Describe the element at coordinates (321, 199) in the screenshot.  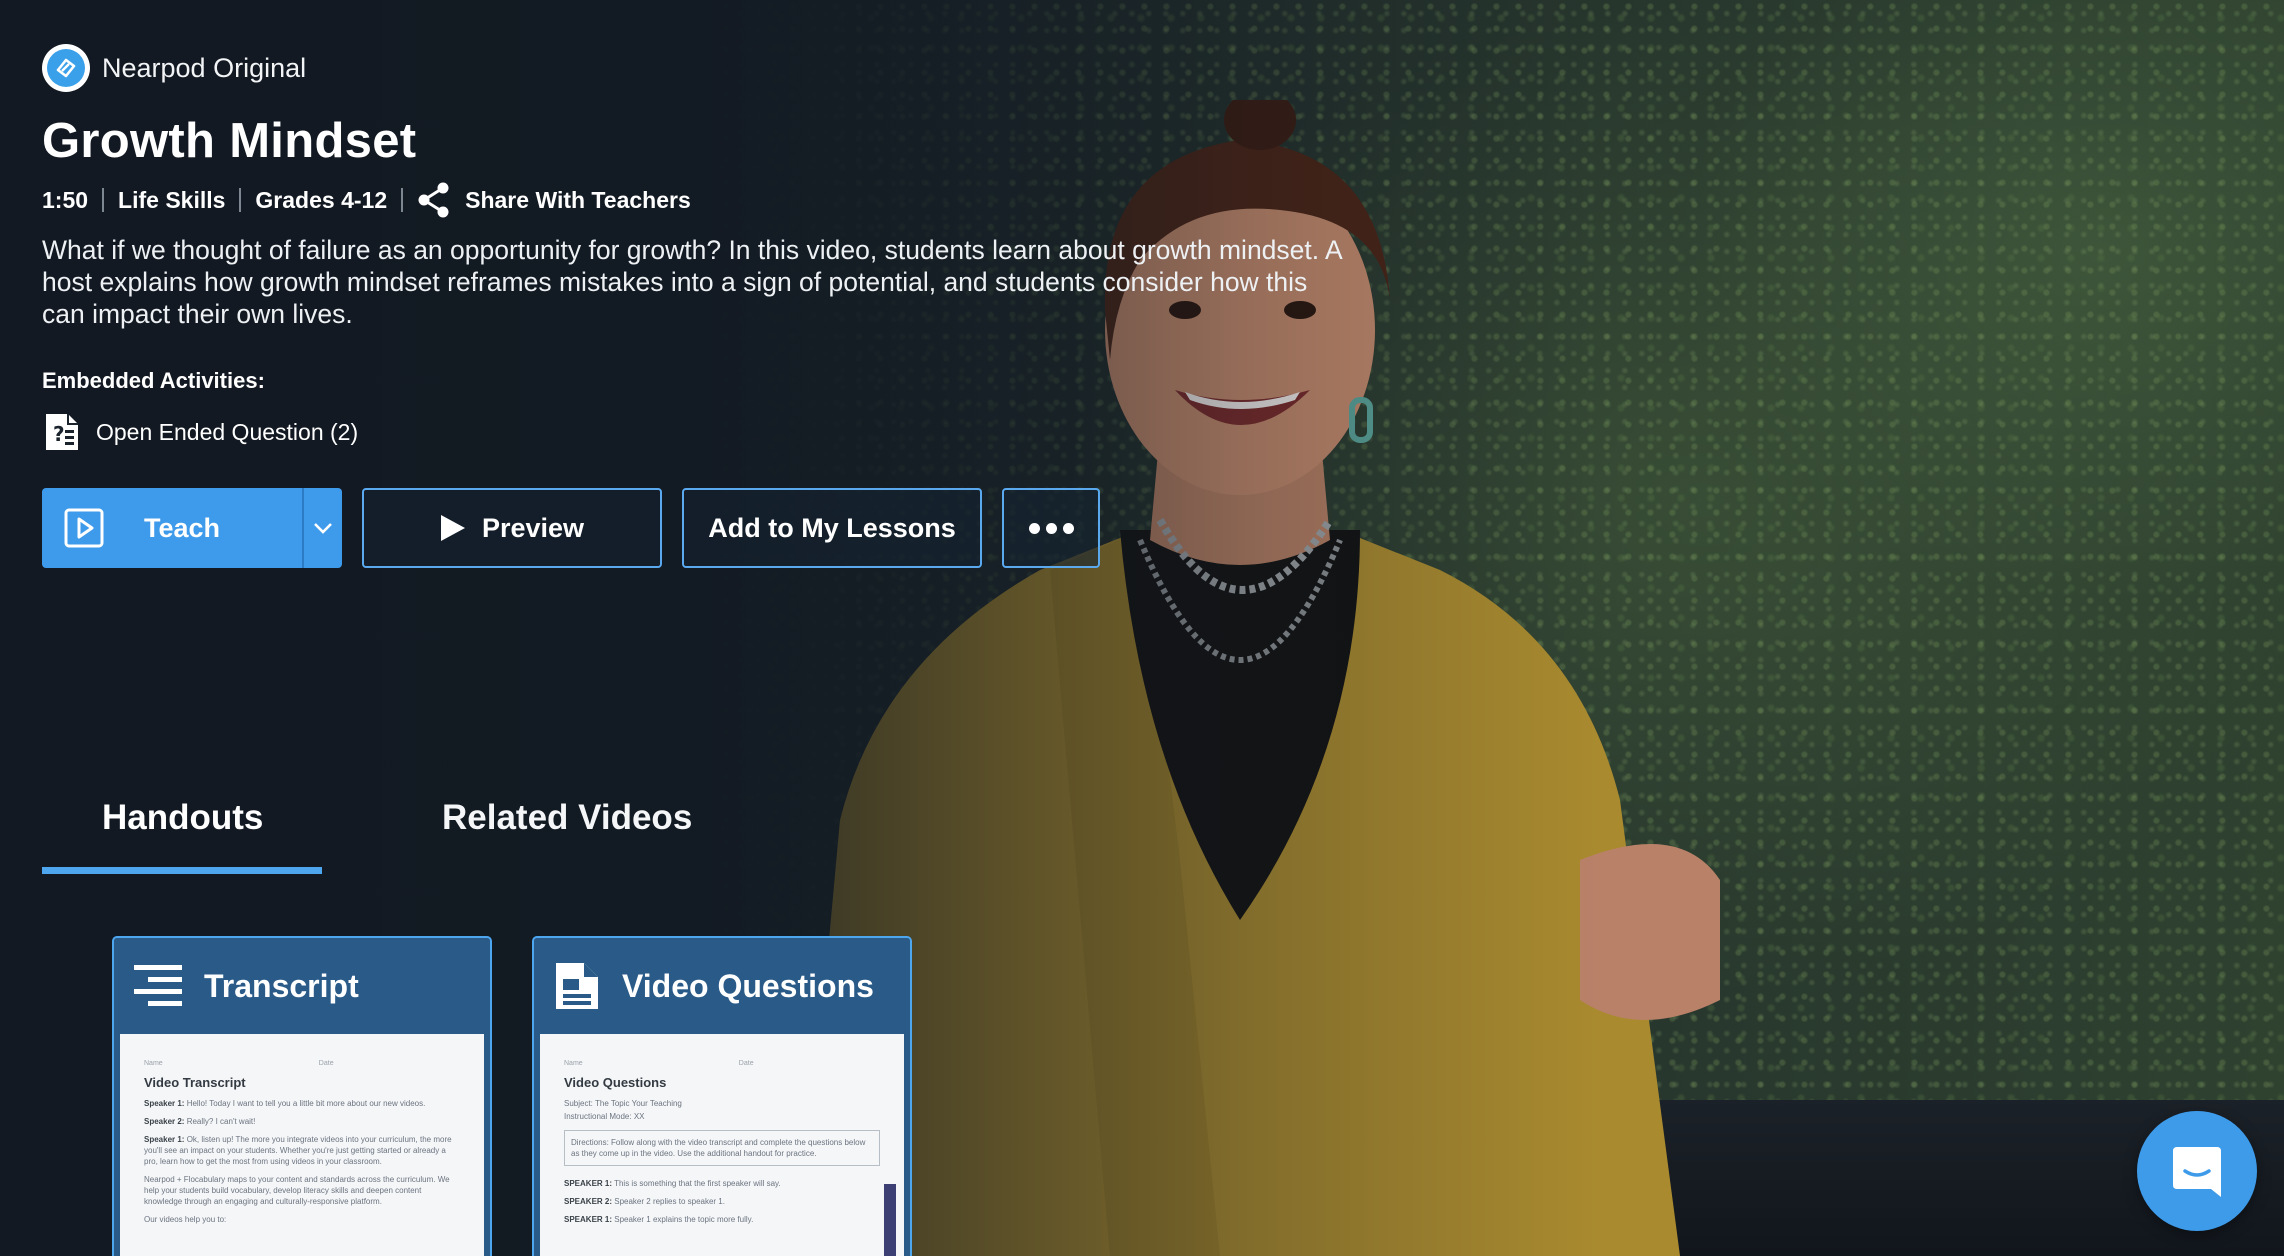
I see `video-grades: Grades 4-12` at that location.